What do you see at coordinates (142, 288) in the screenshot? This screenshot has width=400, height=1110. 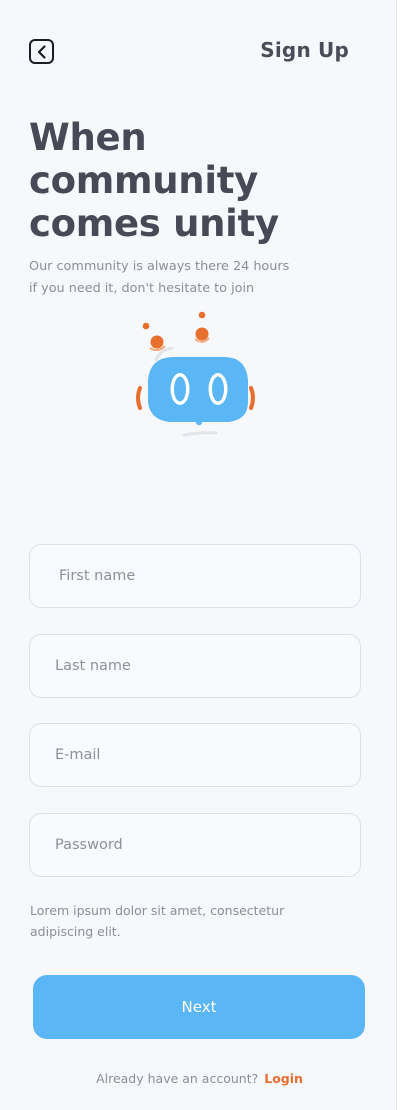 I see `hero-subtitle-line: if you need it, don't hesitate to join` at bounding box center [142, 288].